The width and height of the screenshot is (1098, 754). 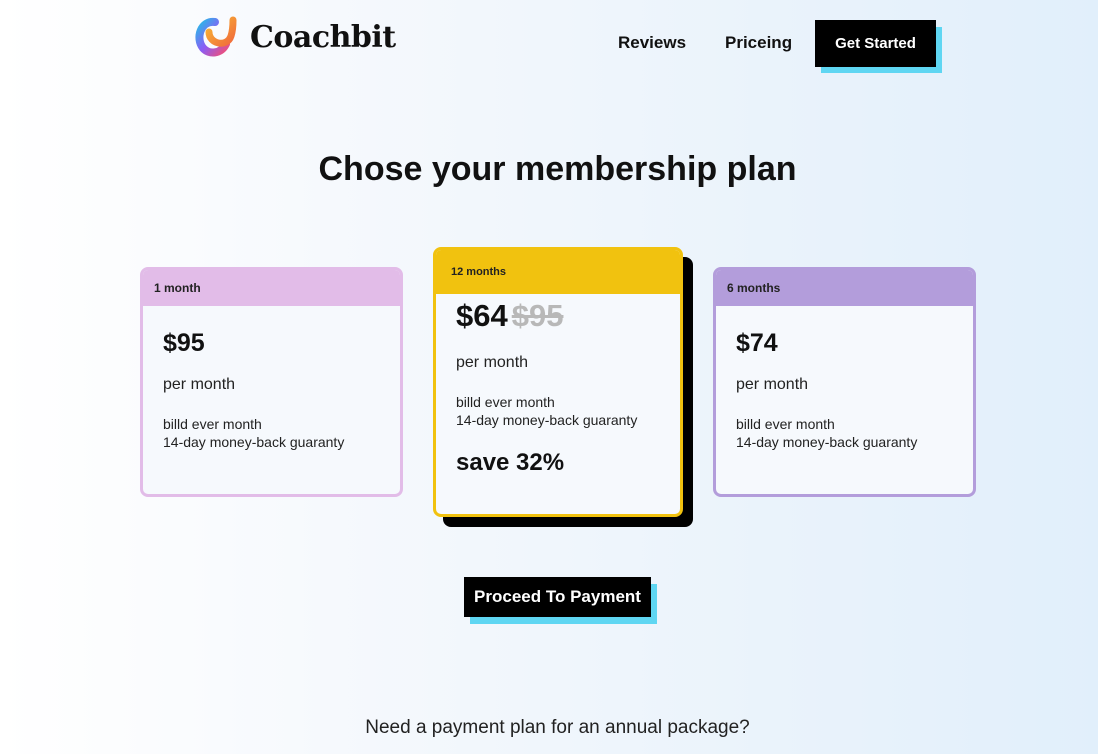 I want to click on proceed-to-payment-button: Proceed To Payment, so click(x=557, y=597).